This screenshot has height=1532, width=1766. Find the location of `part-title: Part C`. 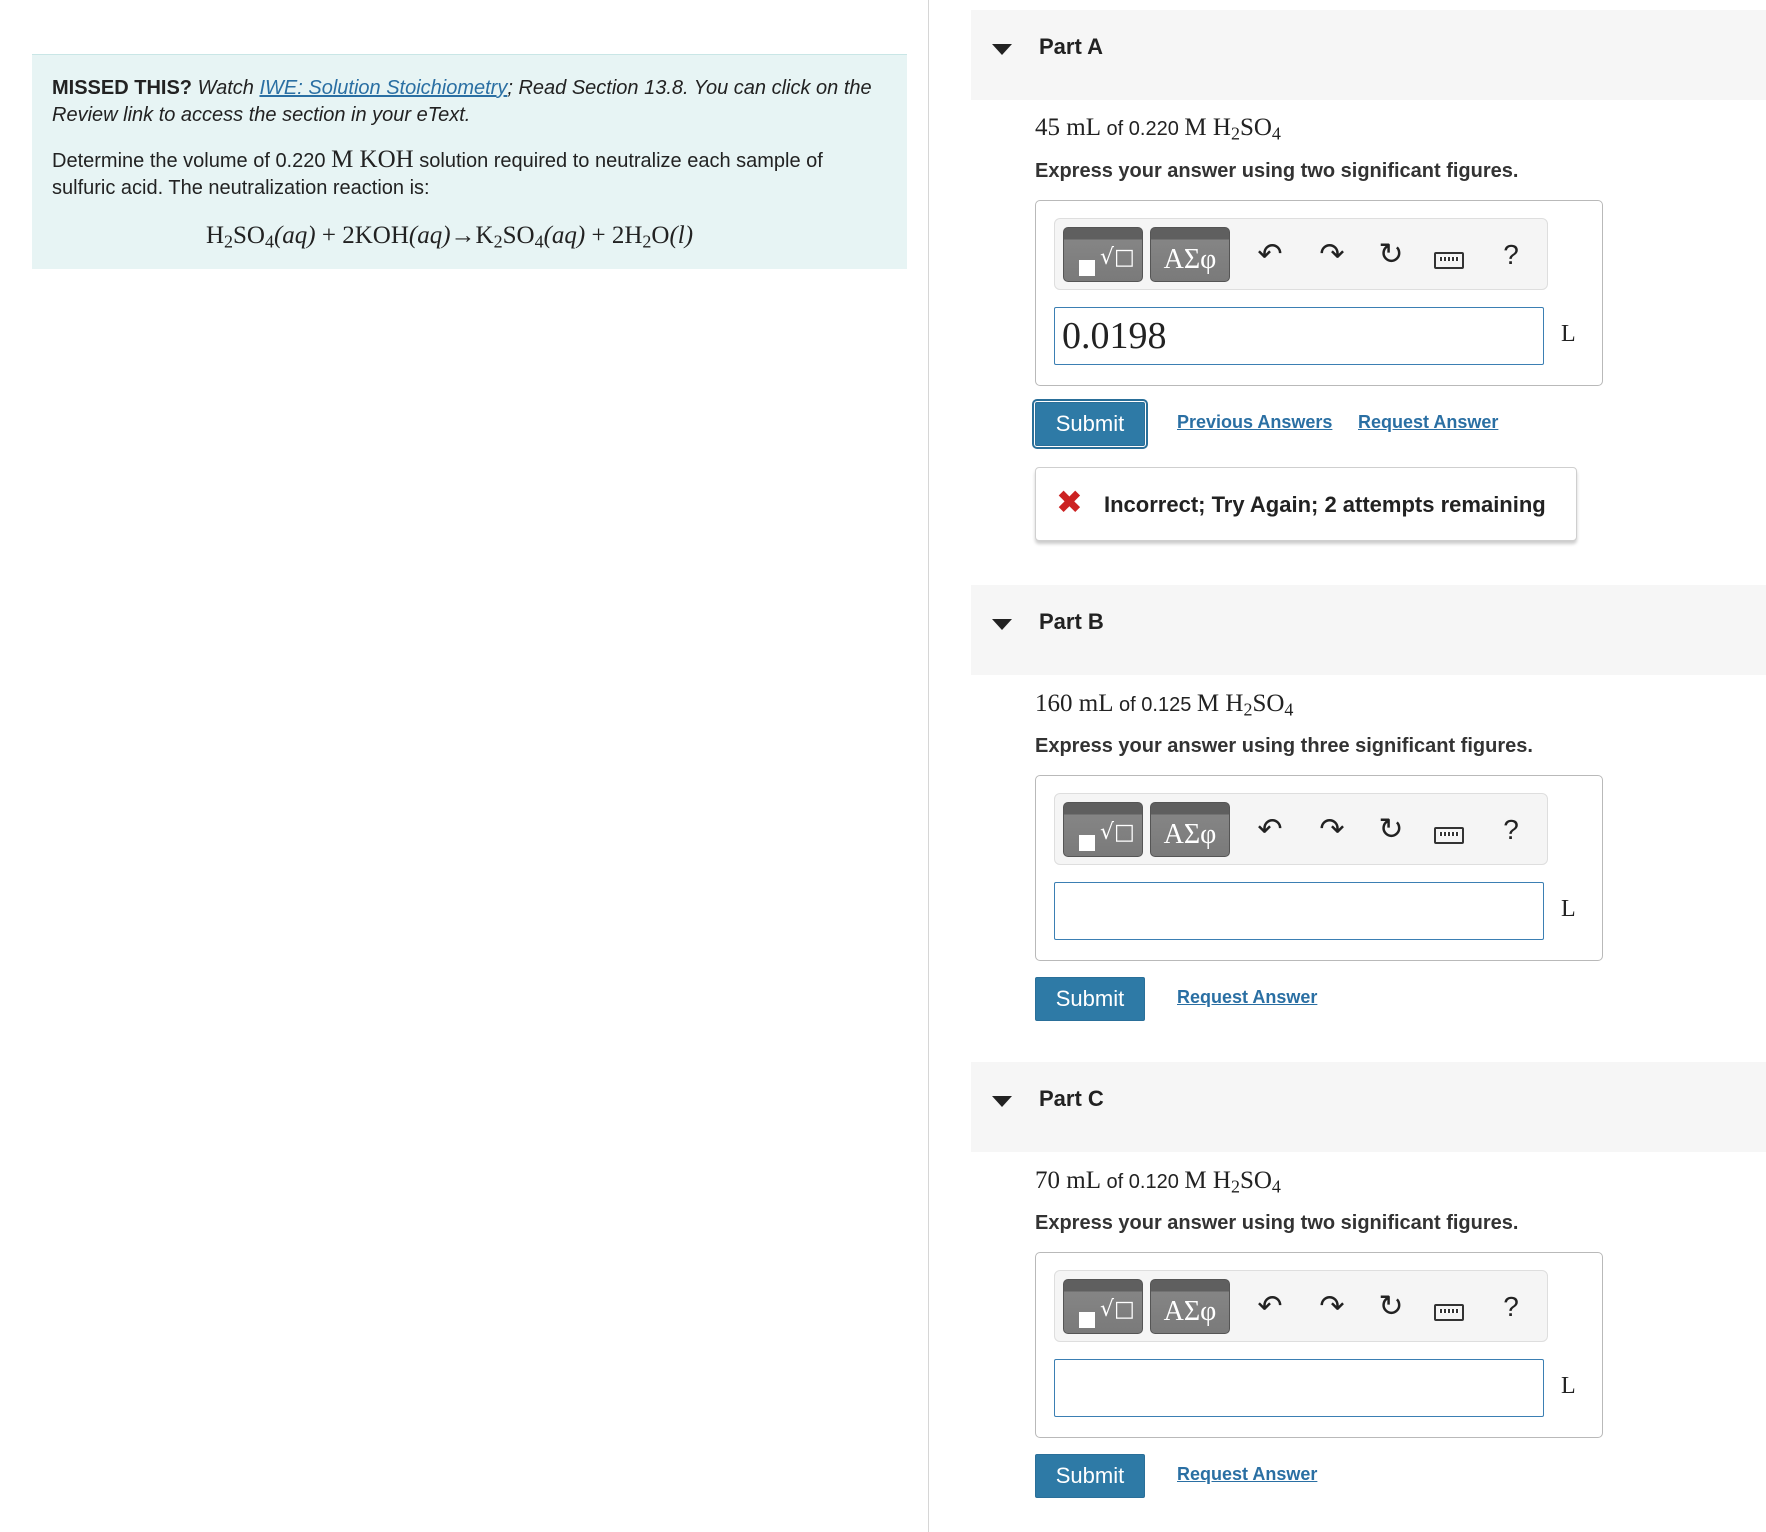

part-title: Part C is located at coordinates (1071, 1098).